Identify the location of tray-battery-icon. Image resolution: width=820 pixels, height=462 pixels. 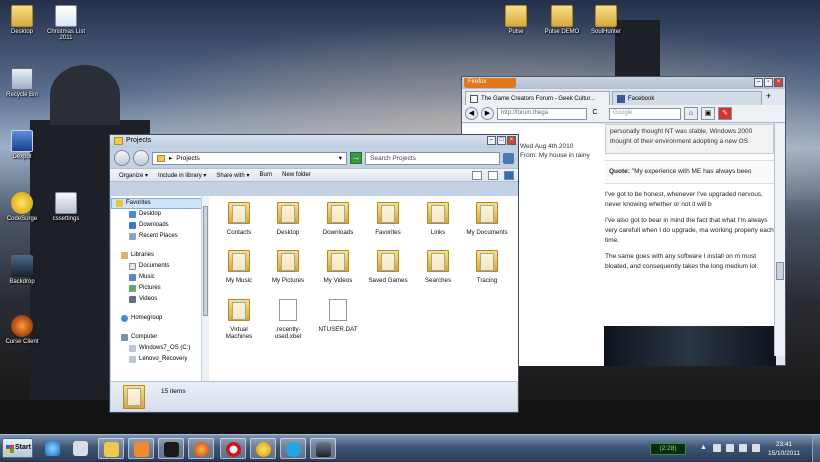
(743, 448).